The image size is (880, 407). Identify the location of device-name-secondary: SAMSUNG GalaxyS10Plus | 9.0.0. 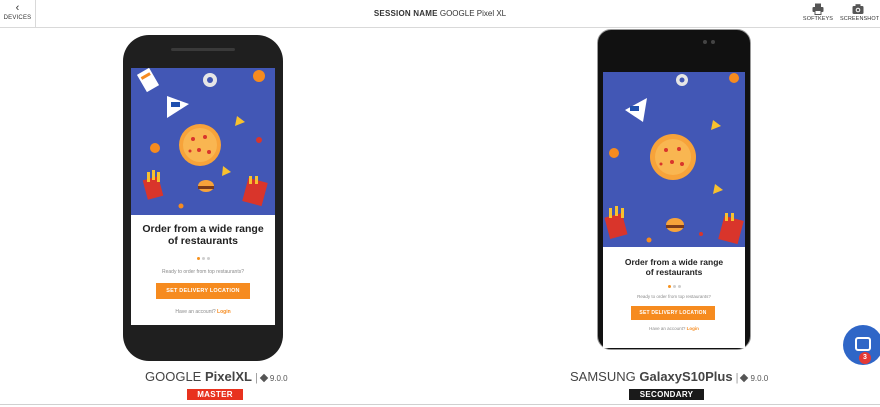
(669, 376).